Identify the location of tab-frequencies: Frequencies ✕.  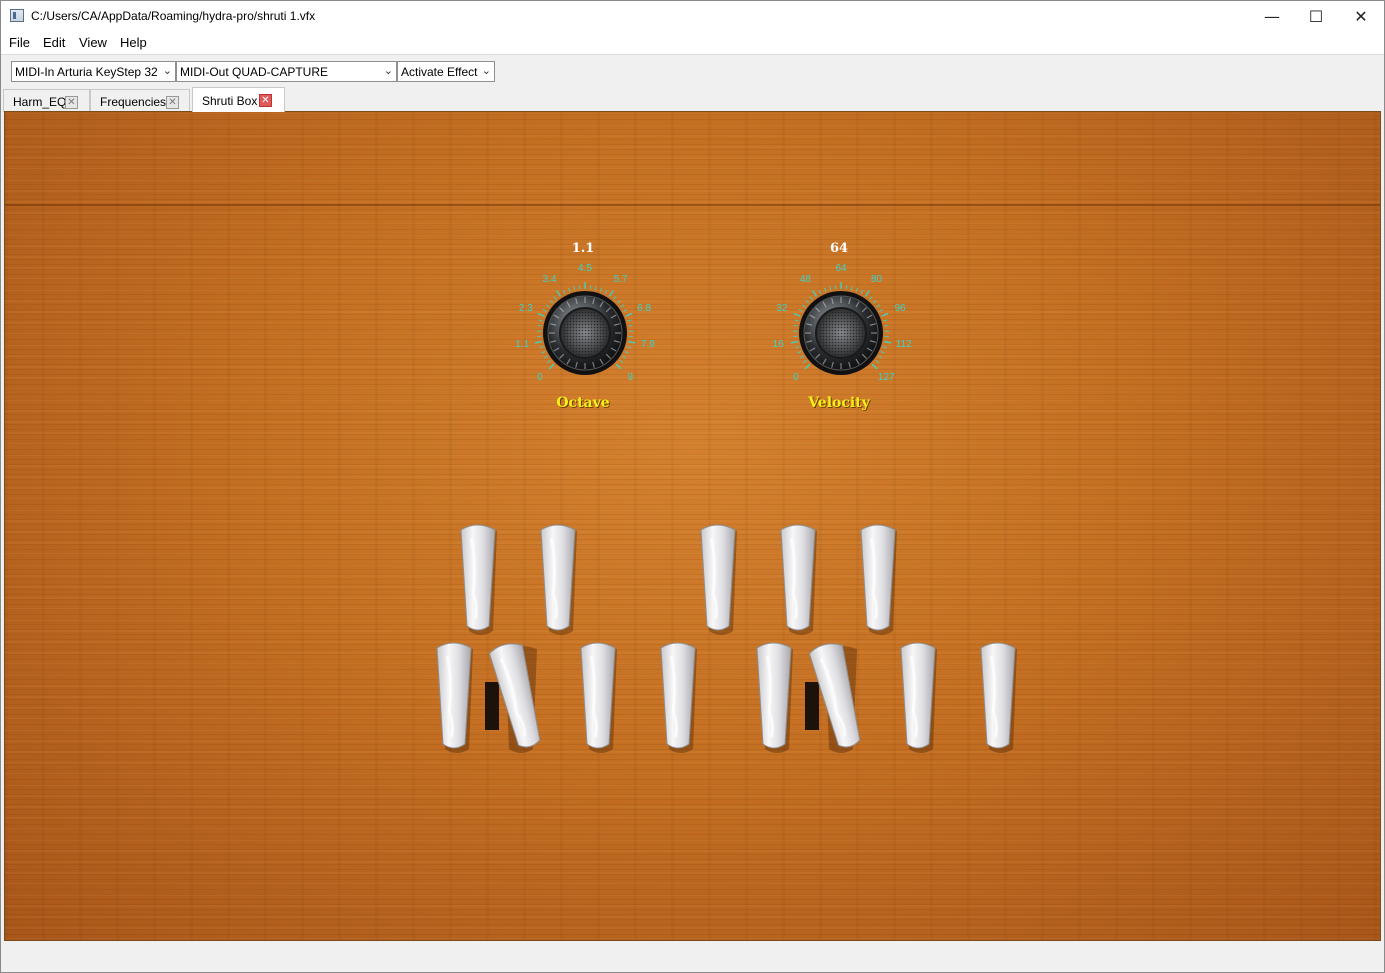
(140, 100).